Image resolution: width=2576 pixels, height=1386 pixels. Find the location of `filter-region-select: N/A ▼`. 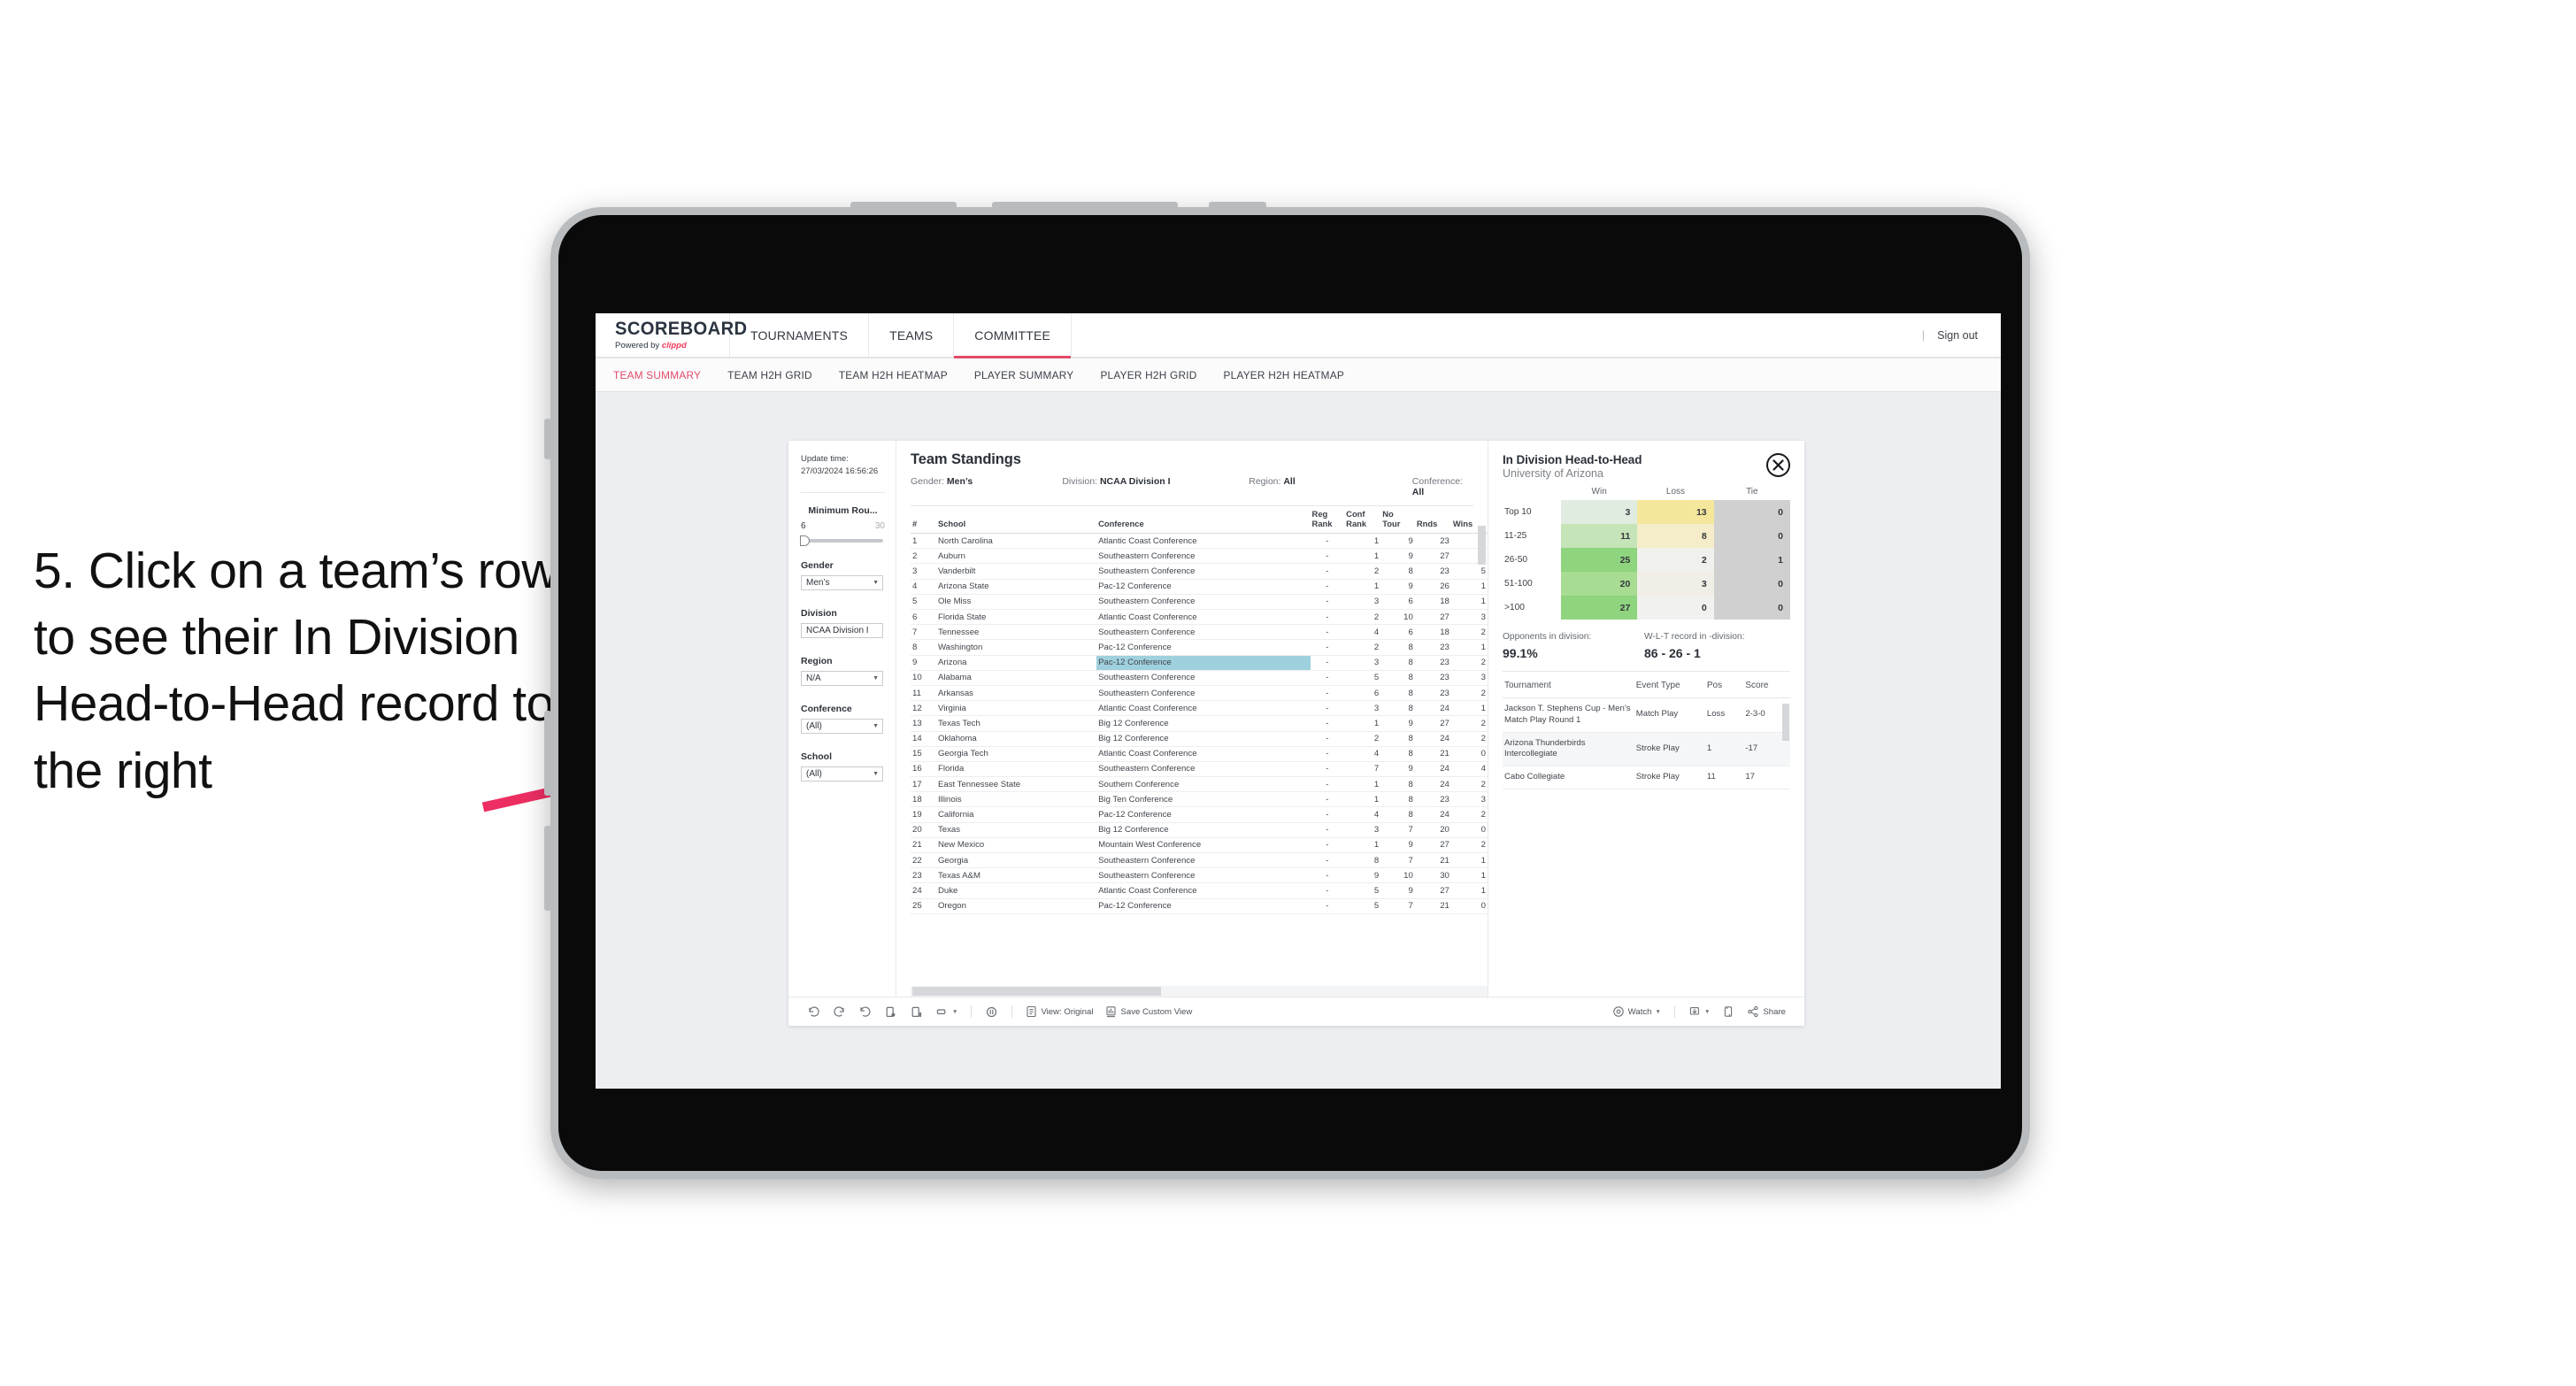

filter-region-select: N/A ▼ is located at coordinates (842, 678).